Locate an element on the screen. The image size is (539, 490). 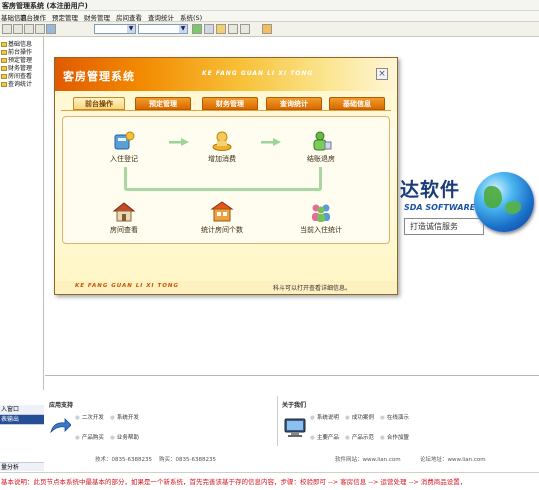
toolbar-combo-2: ▼ is located at coordinates (163, 29).